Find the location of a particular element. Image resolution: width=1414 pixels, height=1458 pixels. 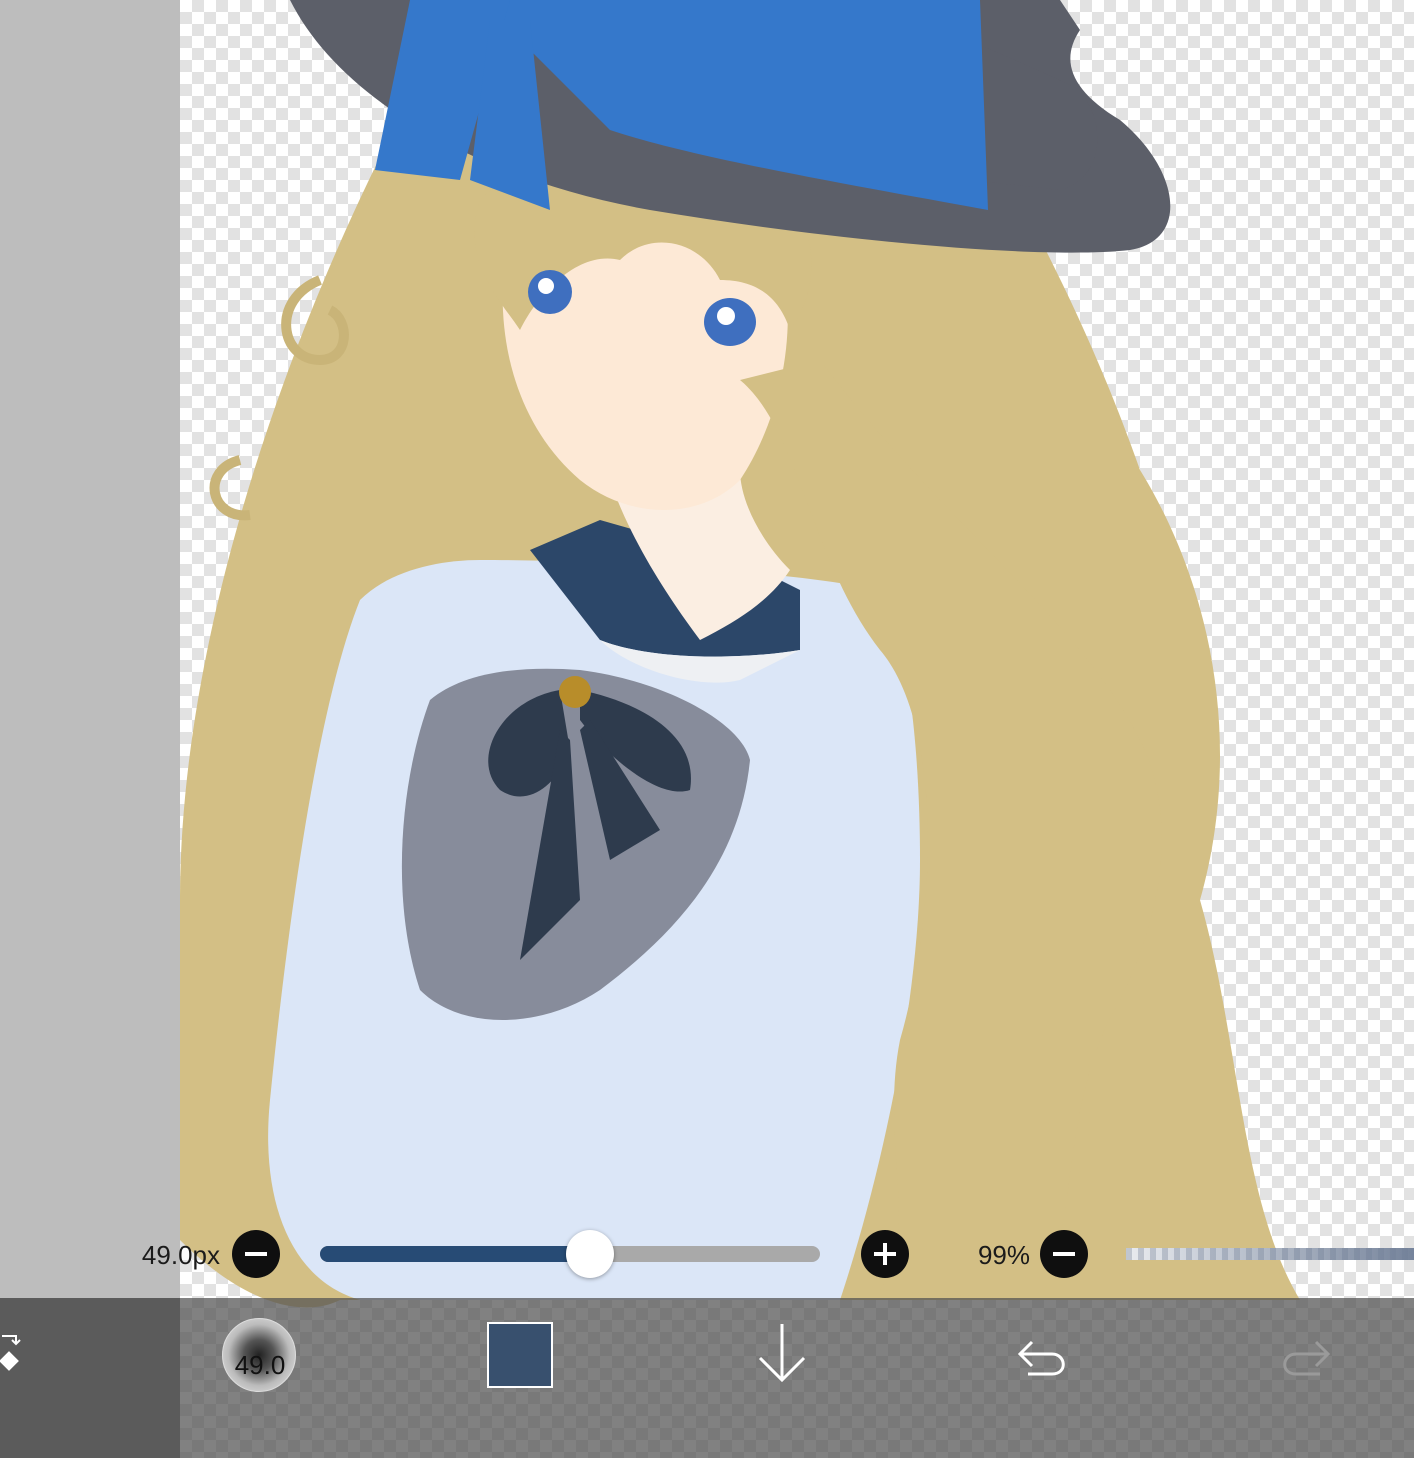

brush-size-badge: 49.0 is located at coordinates (260, 1365).